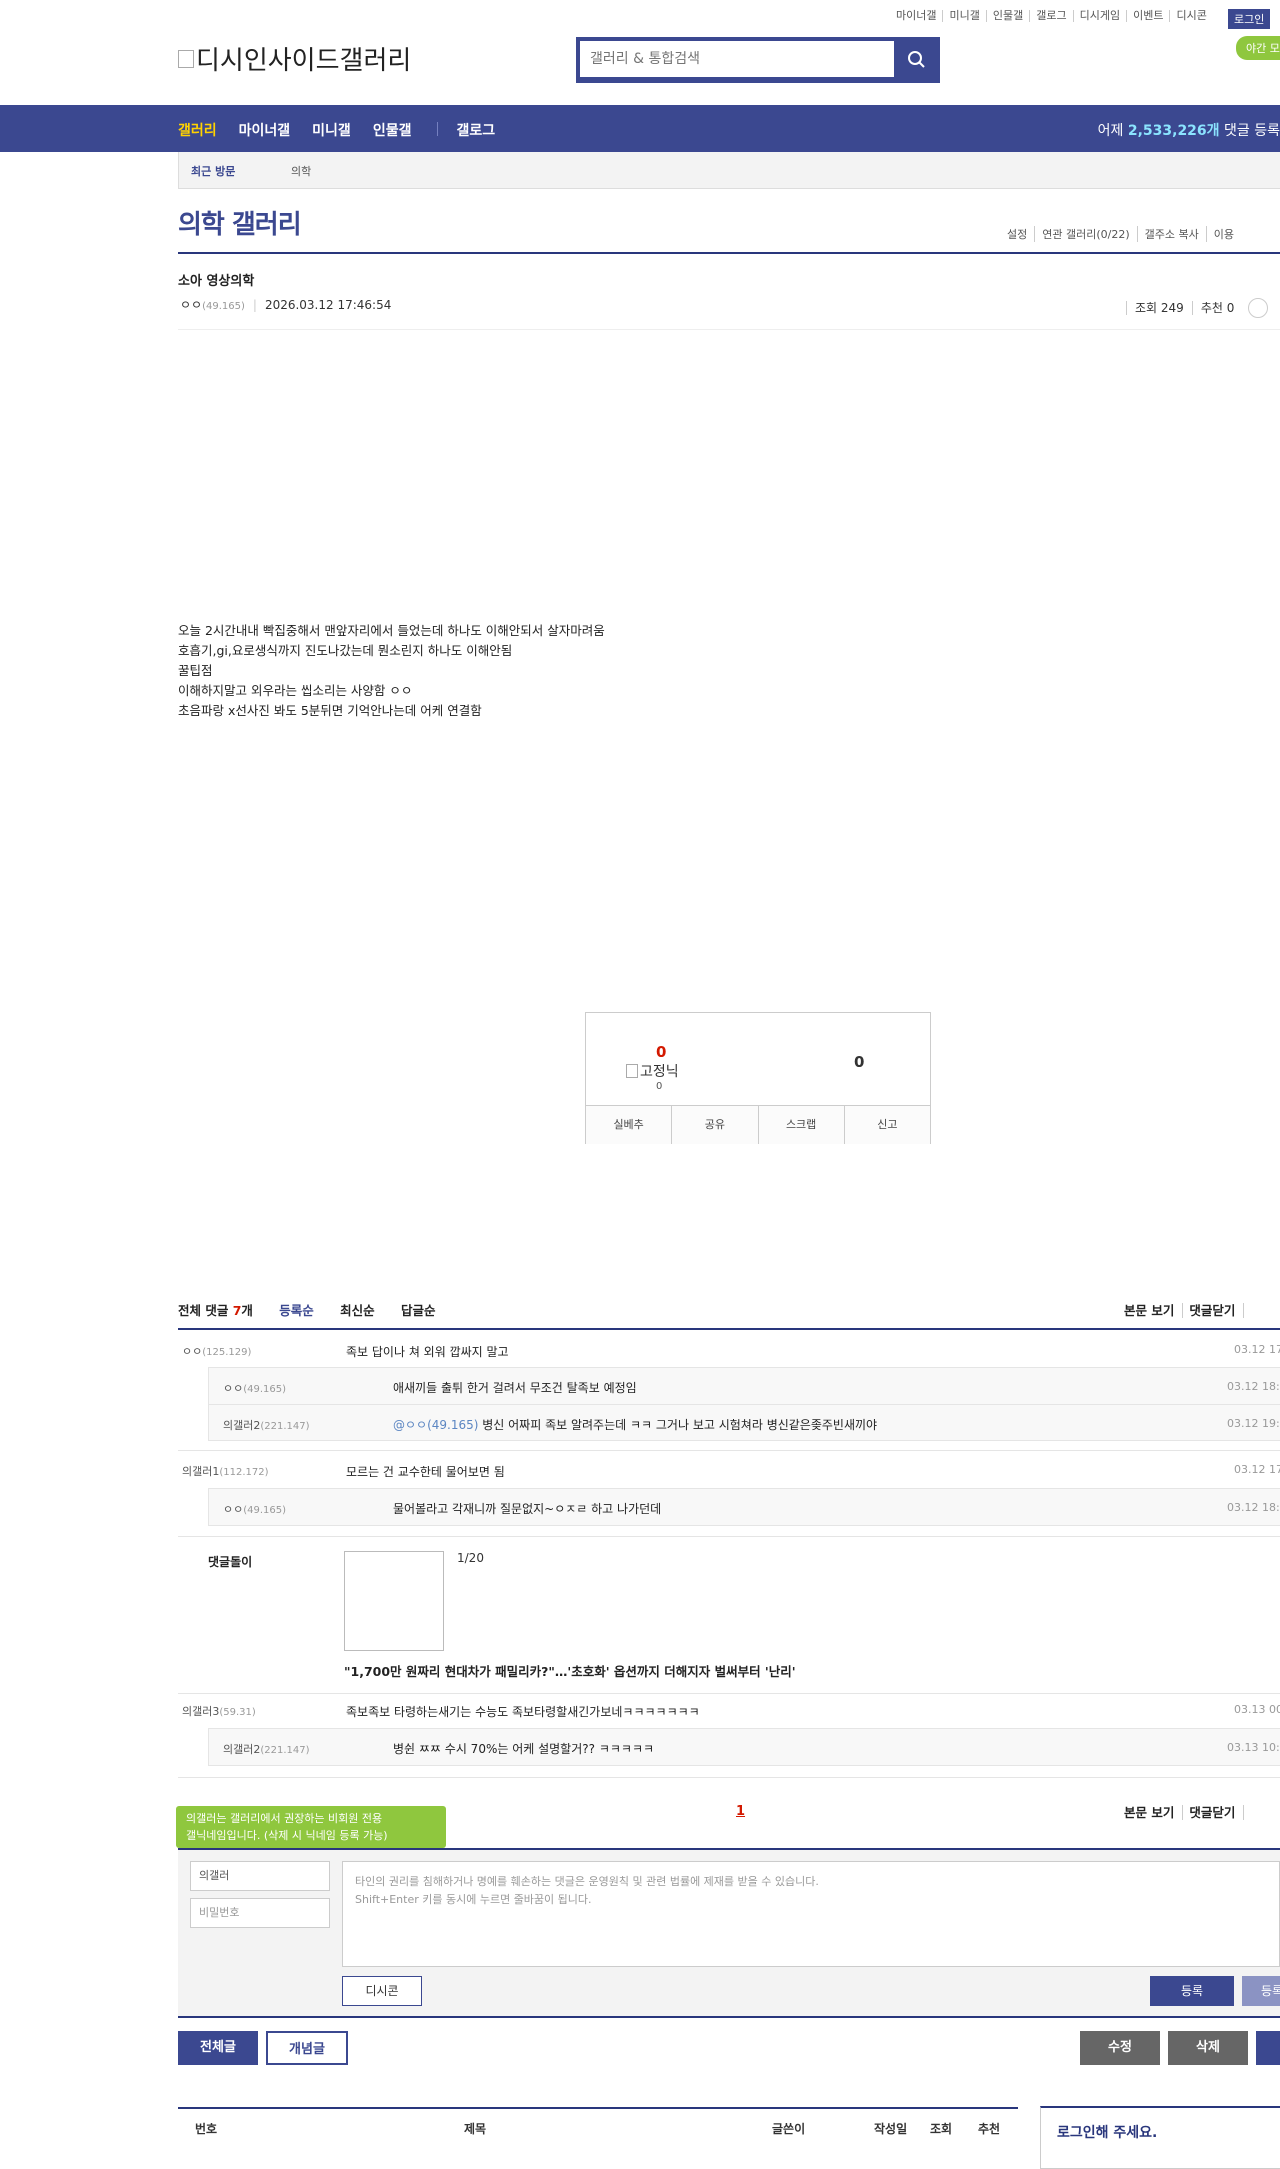  I want to click on util-link-person: 인물갤, so click(1007, 16).